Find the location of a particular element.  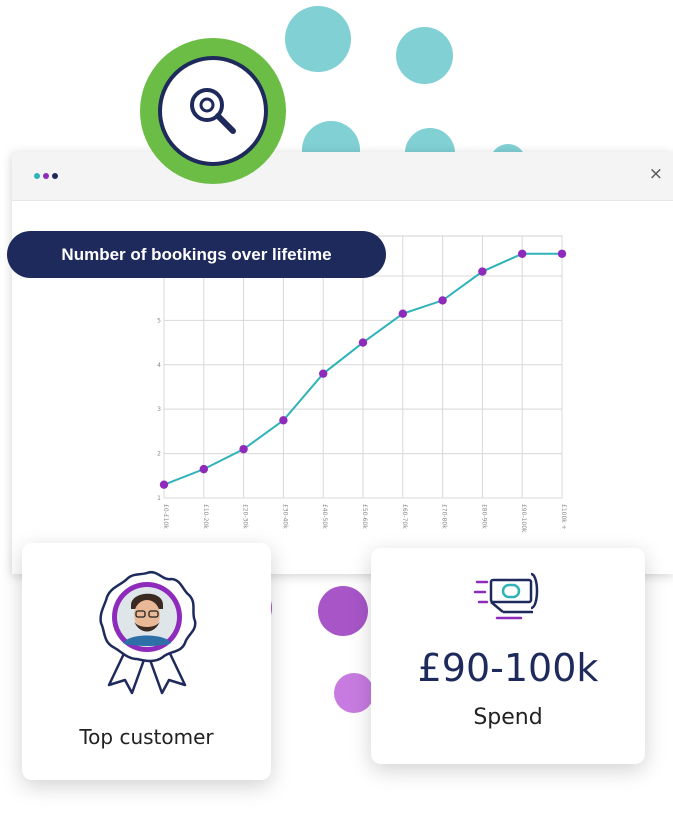

y-tick-label: 3 is located at coordinates (159, 409).